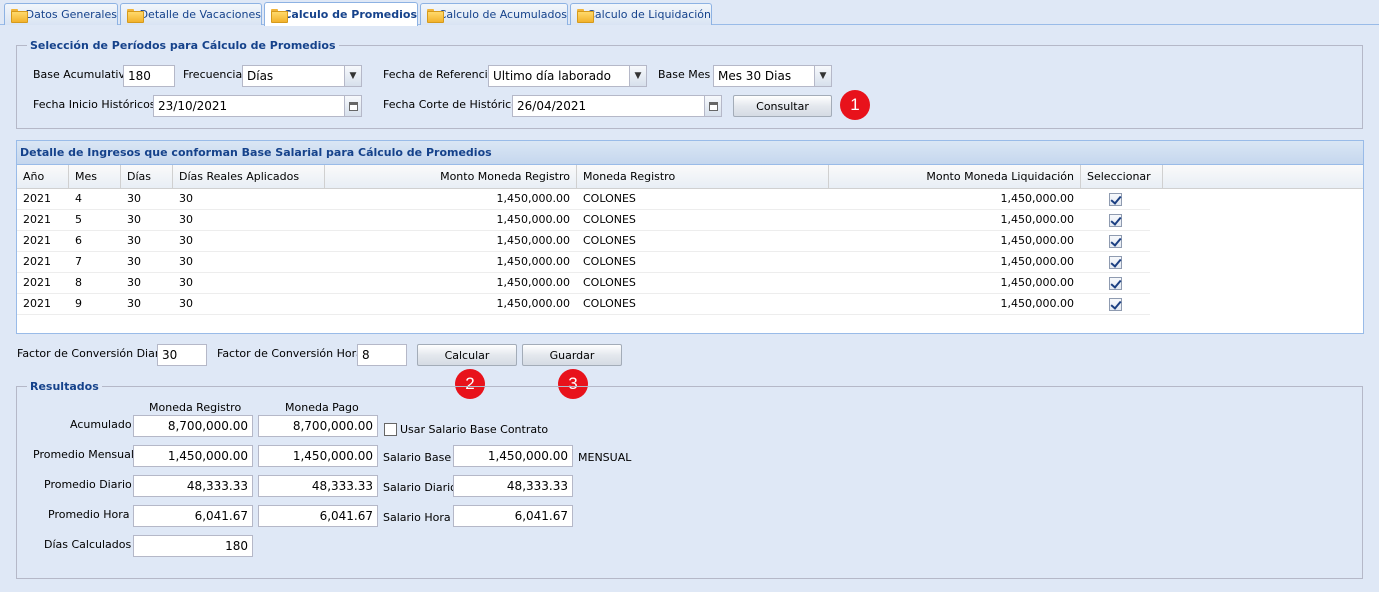 This screenshot has width=1379, height=592. Describe the element at coordinates (617, 106) in the screenshot. I see `fecha-corte-field: 26/04/2021` at that location.